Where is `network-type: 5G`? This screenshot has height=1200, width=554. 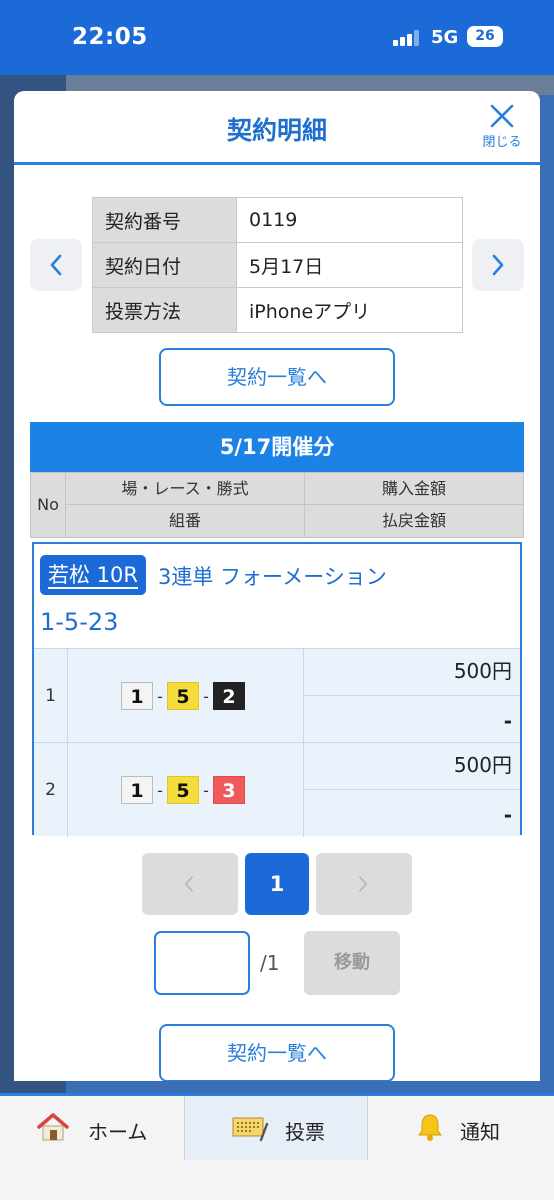 network-type: 5G is located at coordinates (445, 37).